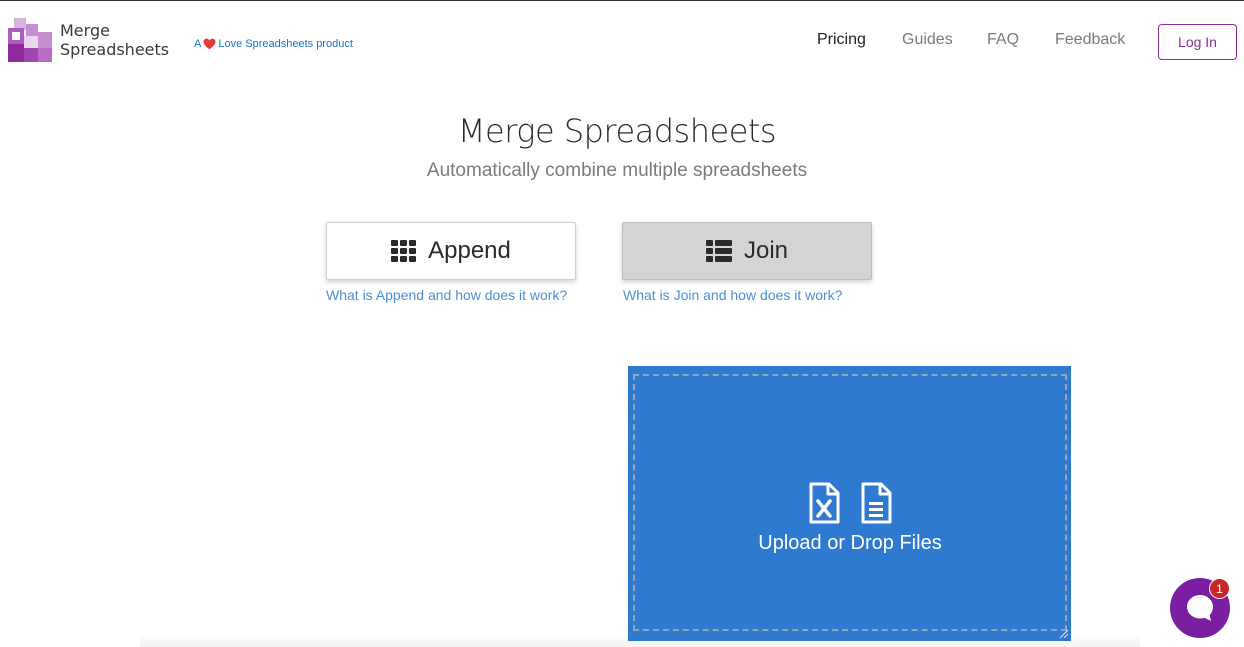 The height and width of the screenshot is (647, 1244). Describe the element at coordinates (841, 40) in the screenshot. I see `nav-pricing: Pricing` at that location.